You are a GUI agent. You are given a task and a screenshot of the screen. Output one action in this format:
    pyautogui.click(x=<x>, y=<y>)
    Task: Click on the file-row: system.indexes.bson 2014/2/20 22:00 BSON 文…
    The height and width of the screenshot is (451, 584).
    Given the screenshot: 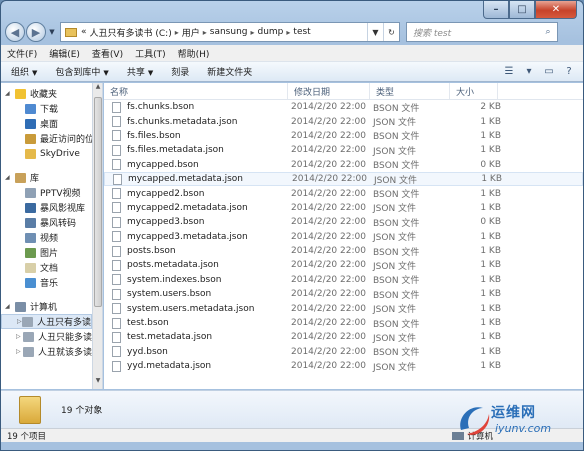 What is the action you would take?
    pyautogui.click(x=343, y=280)
    